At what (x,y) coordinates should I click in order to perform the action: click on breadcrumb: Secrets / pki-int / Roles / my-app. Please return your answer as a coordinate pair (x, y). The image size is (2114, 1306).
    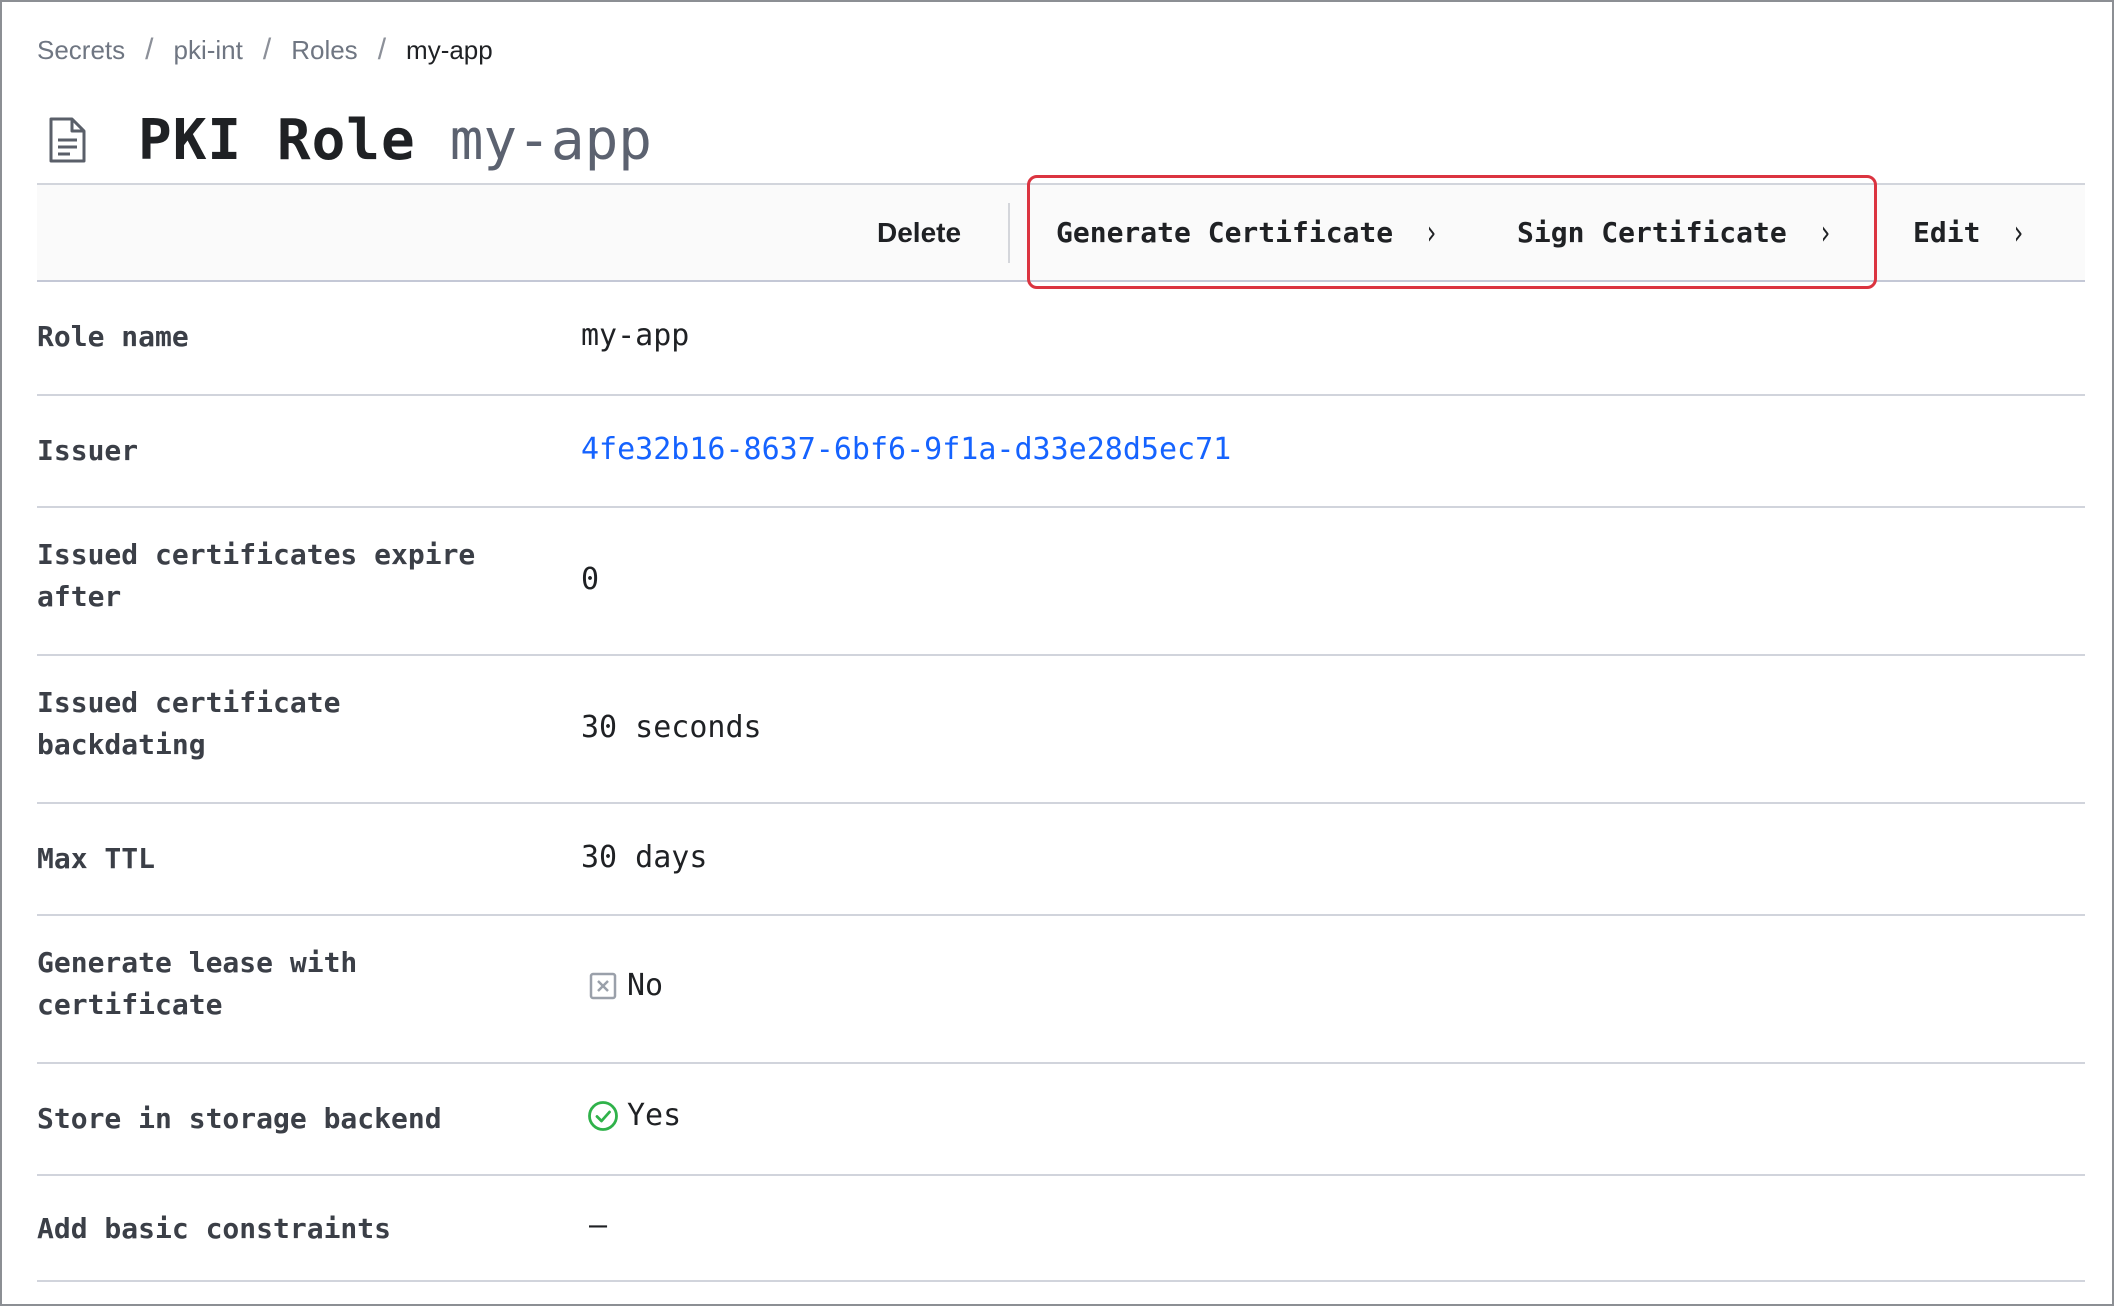
    Looking at the image, I should click on (265, 50).